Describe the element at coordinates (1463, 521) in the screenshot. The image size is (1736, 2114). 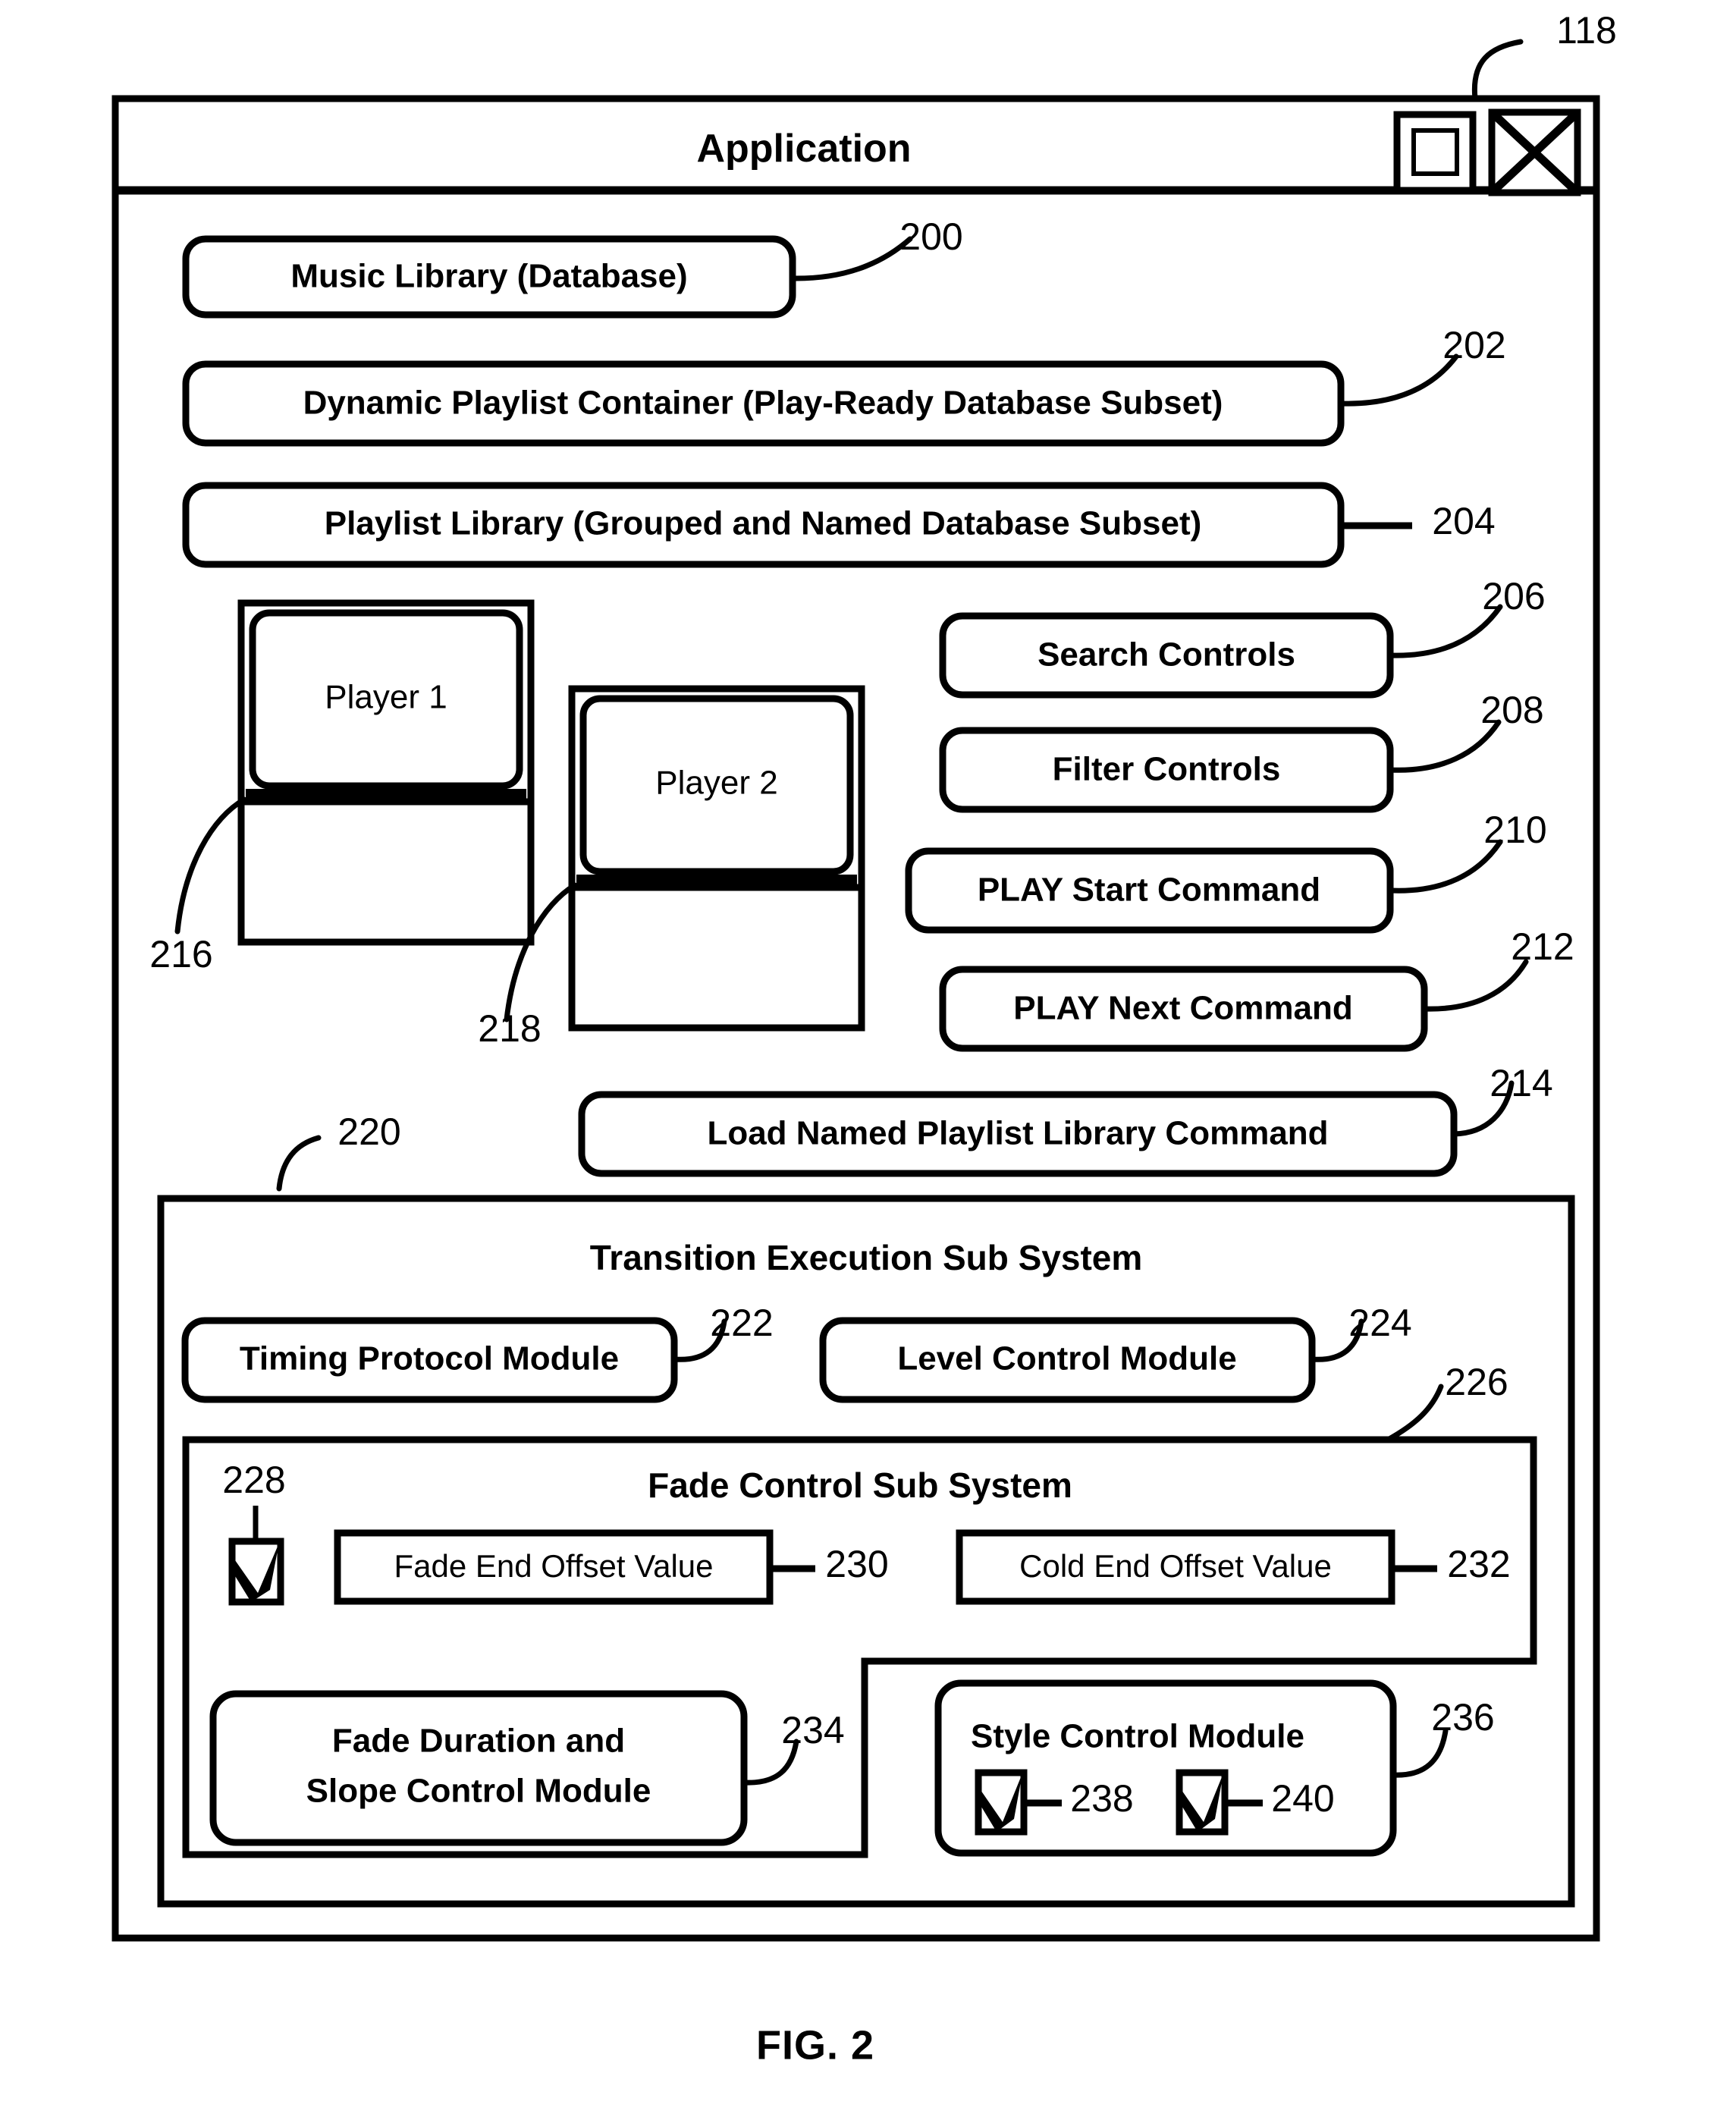
I see `ref-204-label: 204` at that location.